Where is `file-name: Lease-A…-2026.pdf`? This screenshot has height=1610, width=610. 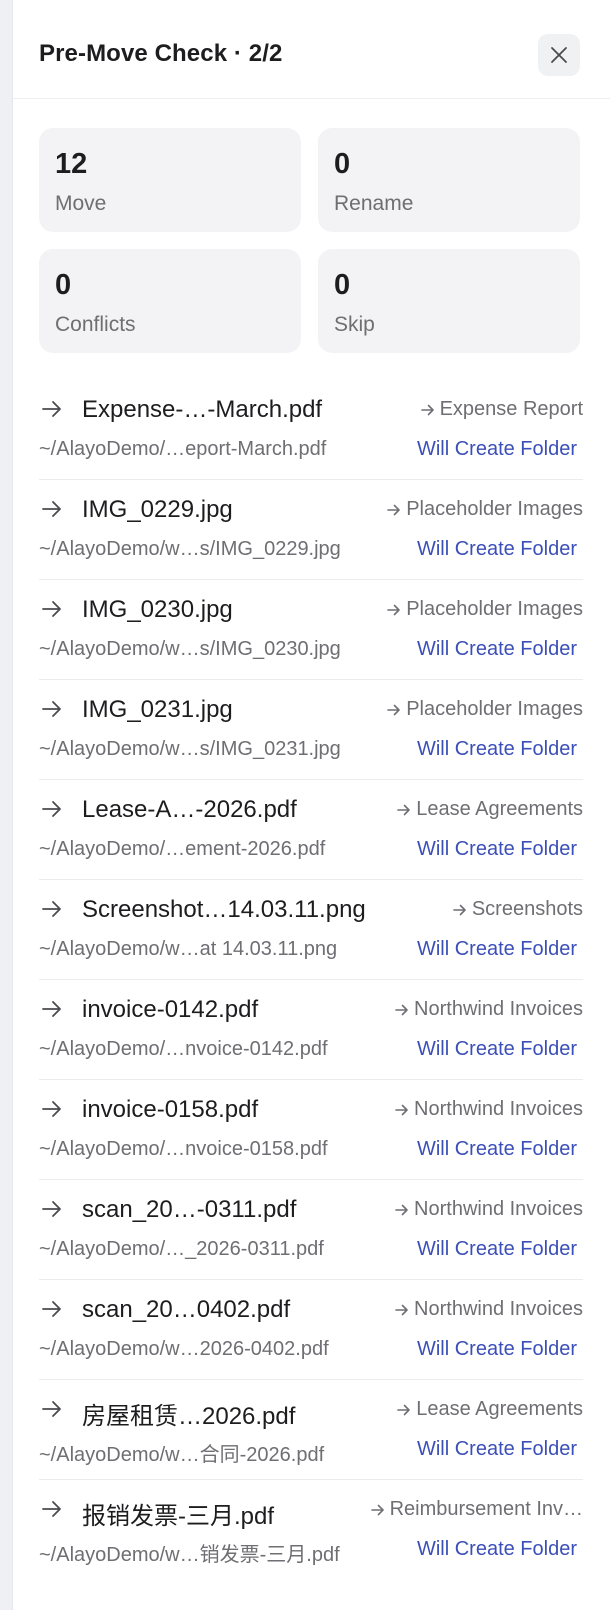
file-name: Lease-A…-2026.pdf is located at coordinates (189, 809).